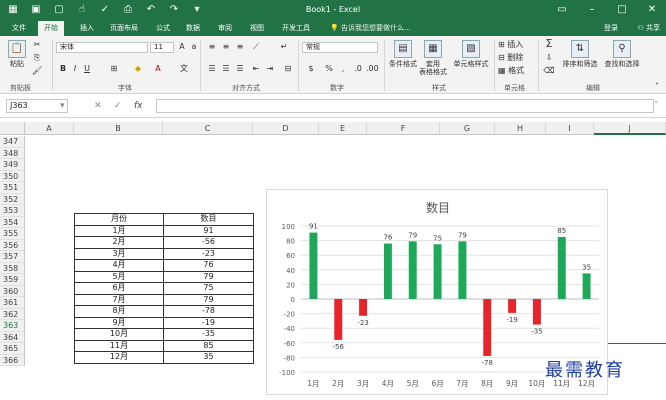 This screenshot has width=666, height=400. What do you see at coordinates (256, 47) in the screenshot?
I see `orientation-icon: ⟋` at bounding box center [256, 47].